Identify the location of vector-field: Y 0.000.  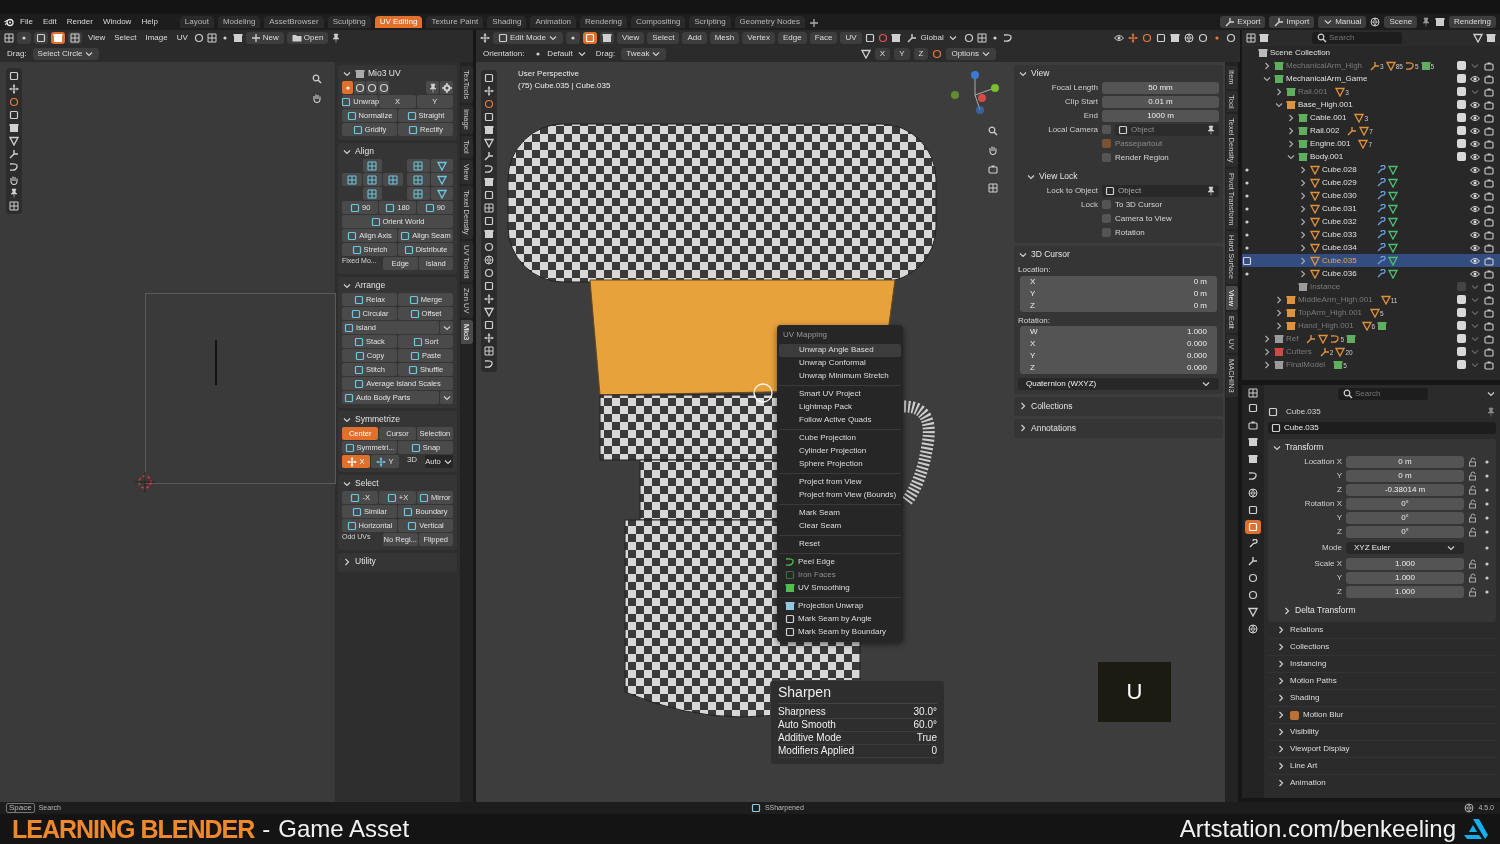
(1118, 356).